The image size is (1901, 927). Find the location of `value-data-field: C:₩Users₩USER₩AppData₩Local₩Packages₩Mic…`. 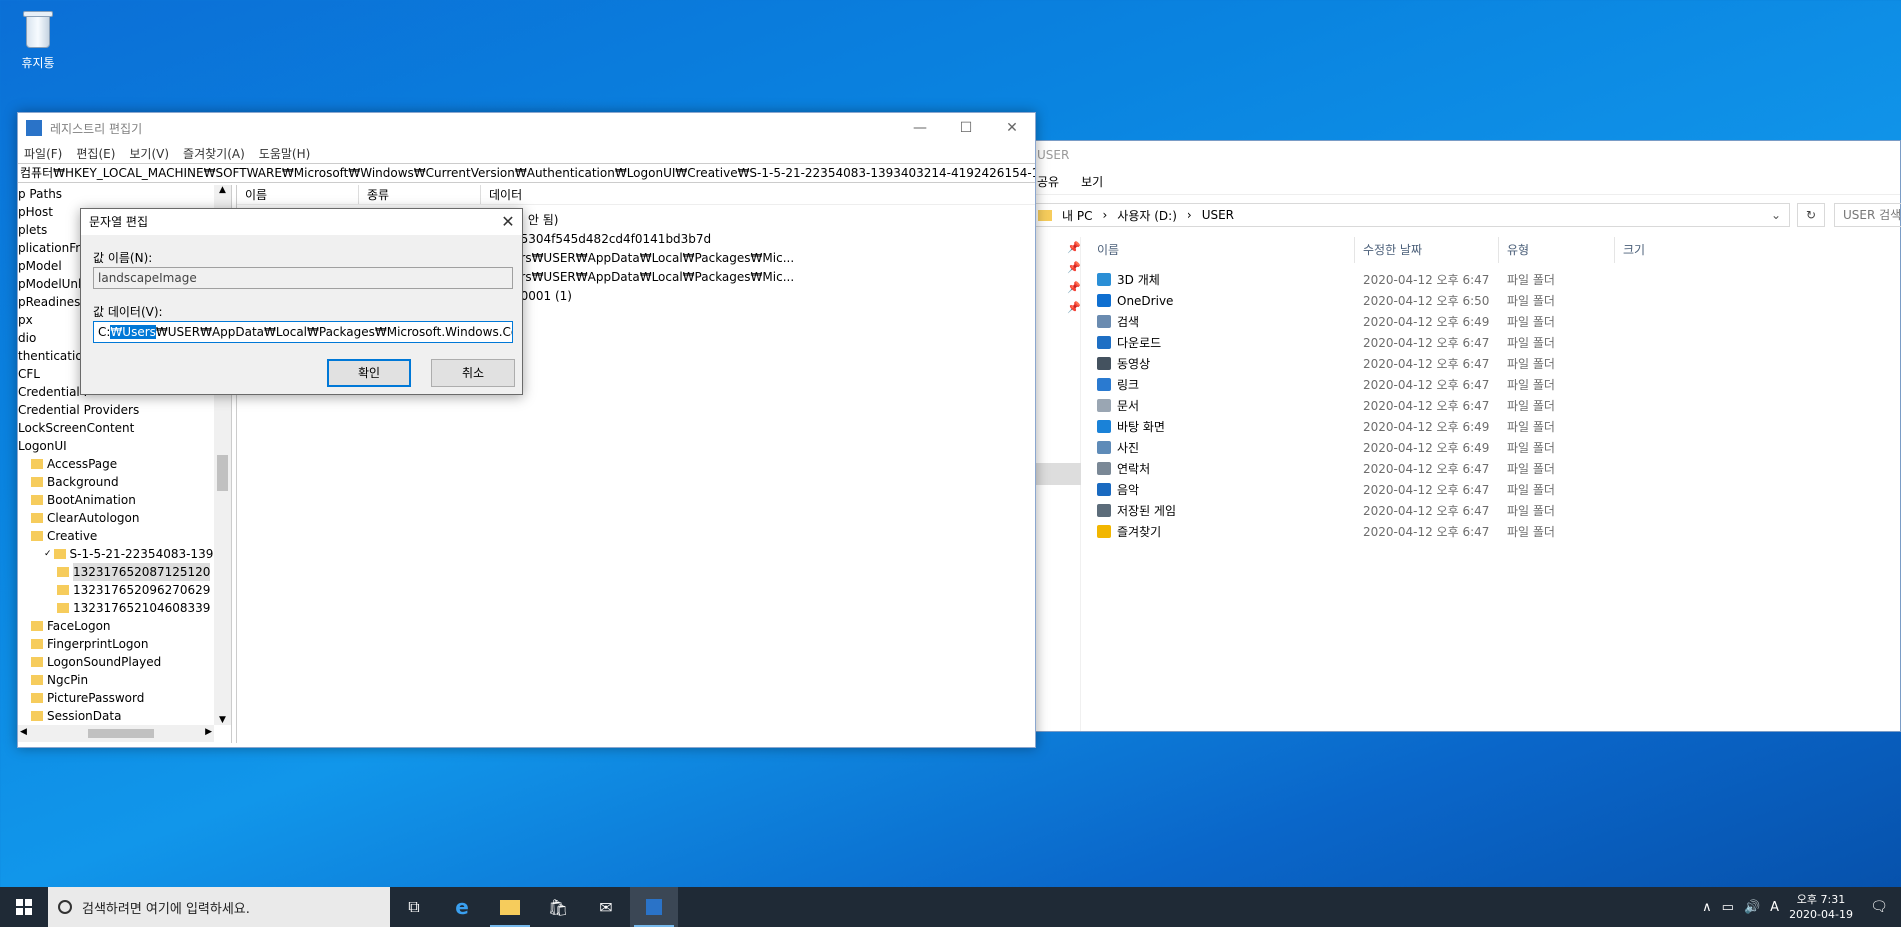

value-data-field: C:₩Users₩USER₩AppData₩Local₩Packages₩Mic… is located at coordinates (303, 332).